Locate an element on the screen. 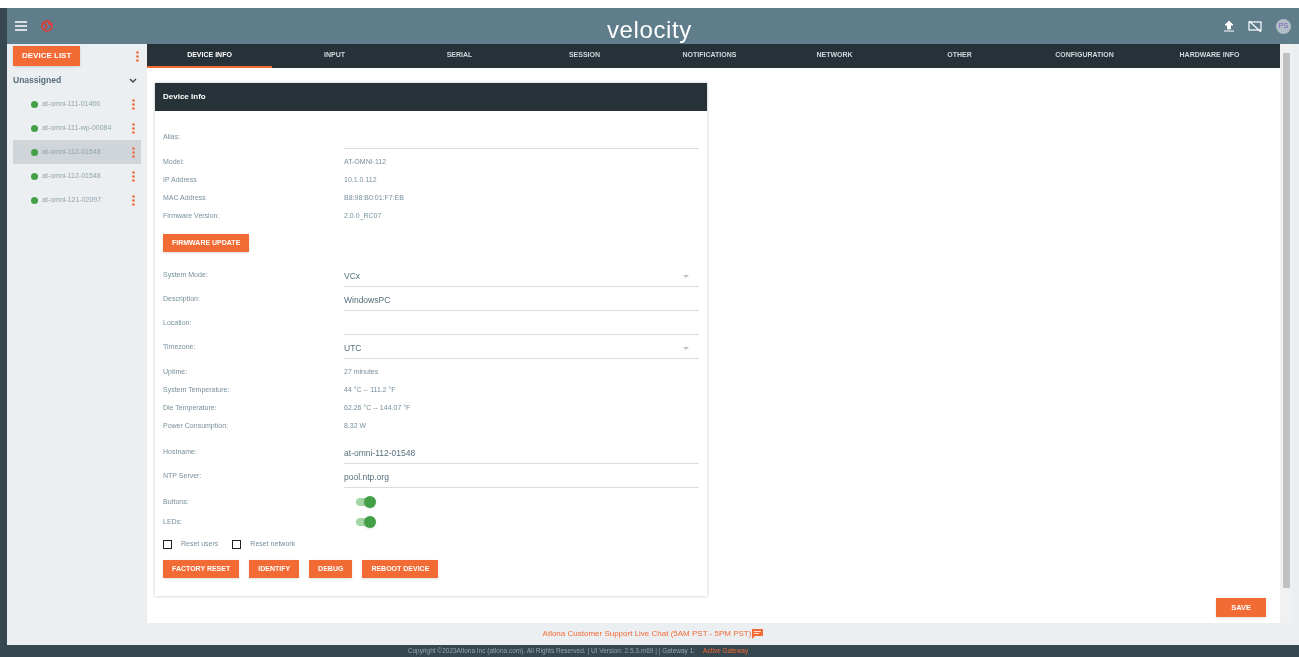 This screenshot has width=1299, height=657. velocity-logo: velocity is located at coordinates (649, 30).